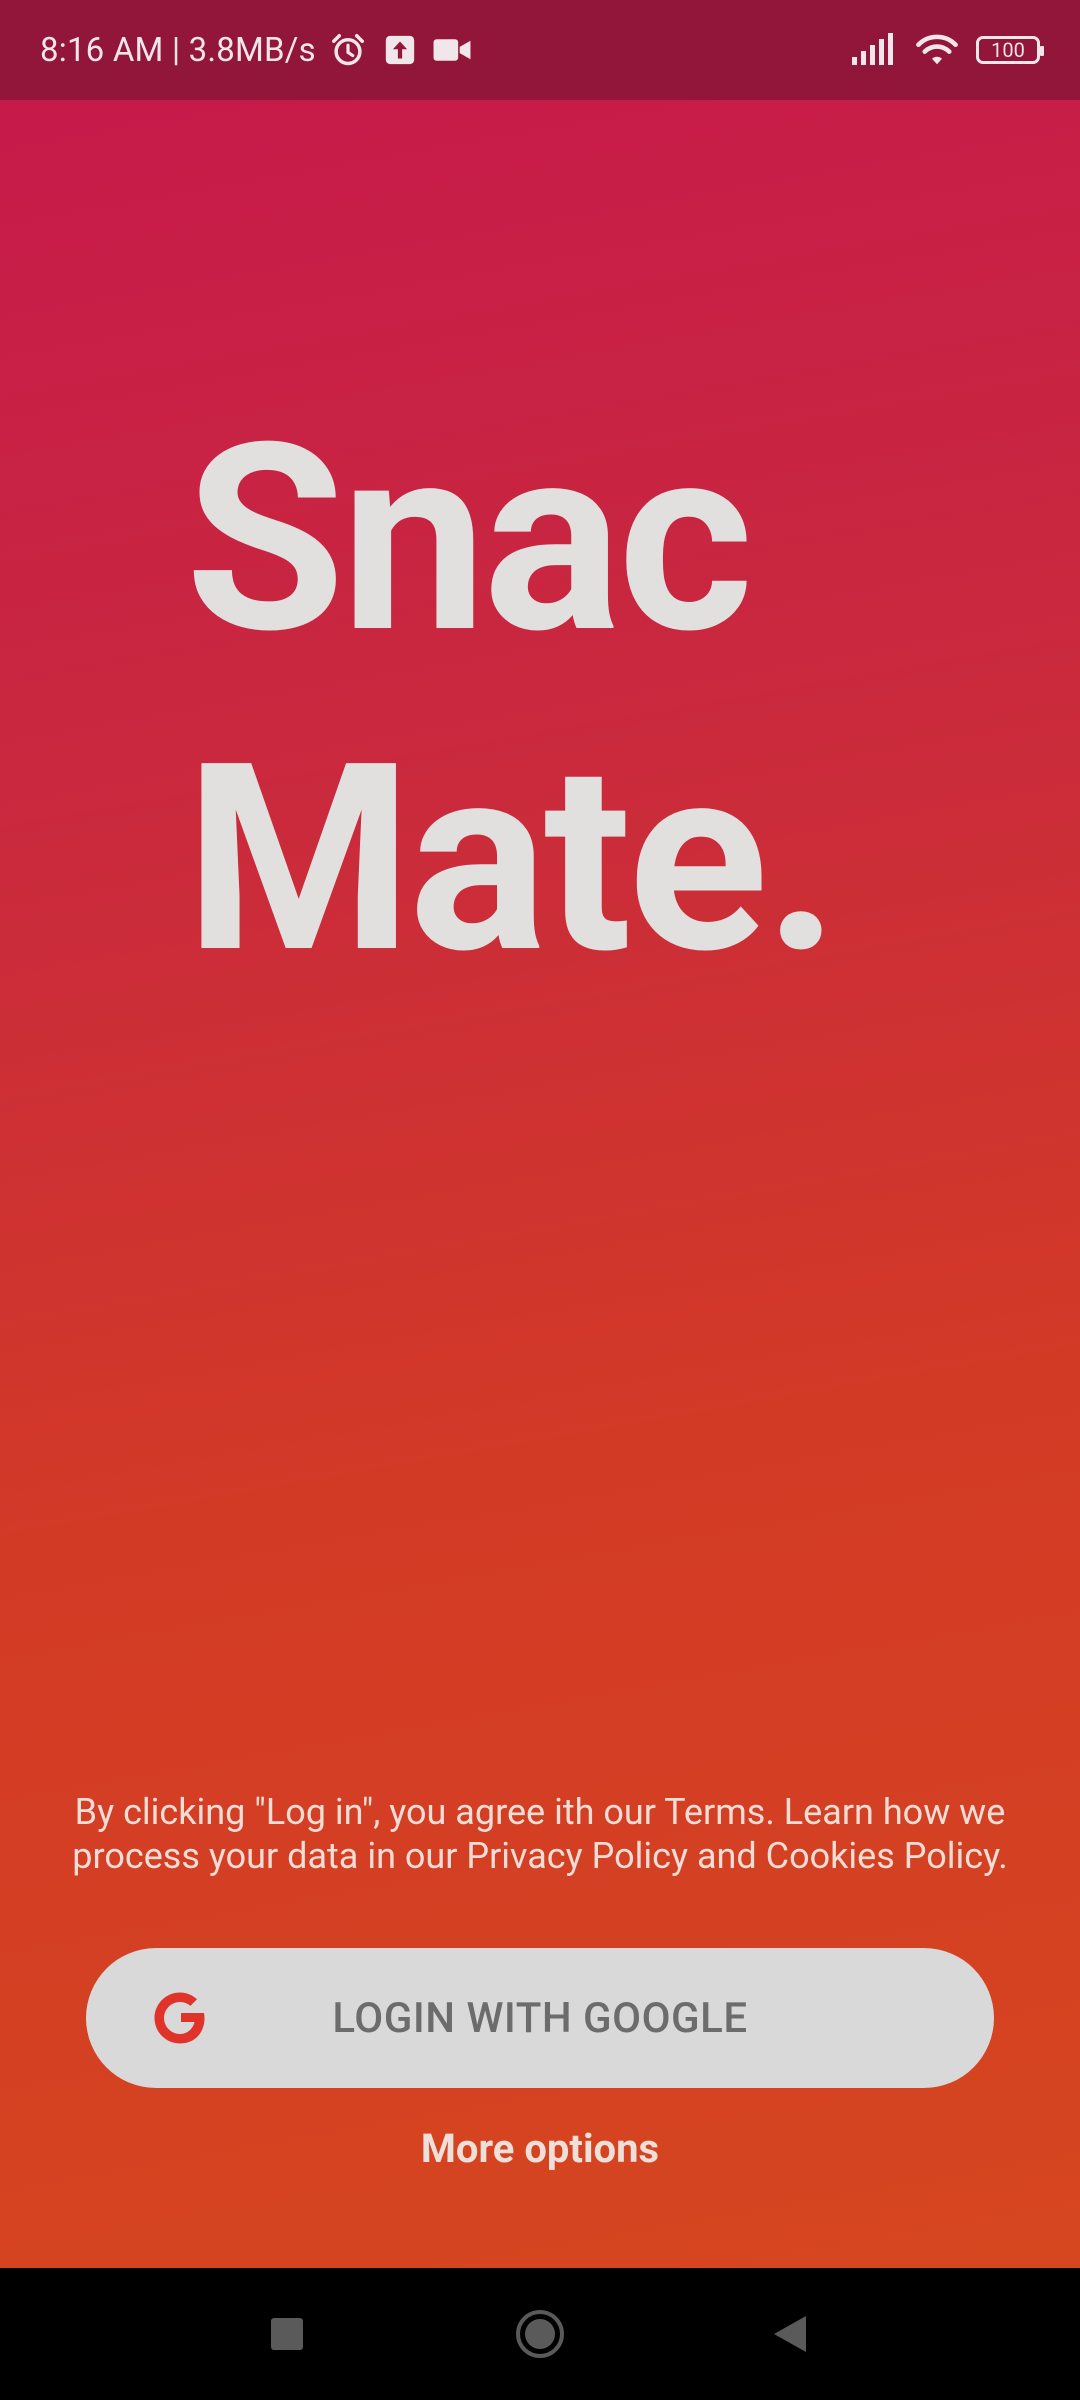  Describe the element at coordinates (790, 2334) in the screenshot. I see `back-icon` at that location.